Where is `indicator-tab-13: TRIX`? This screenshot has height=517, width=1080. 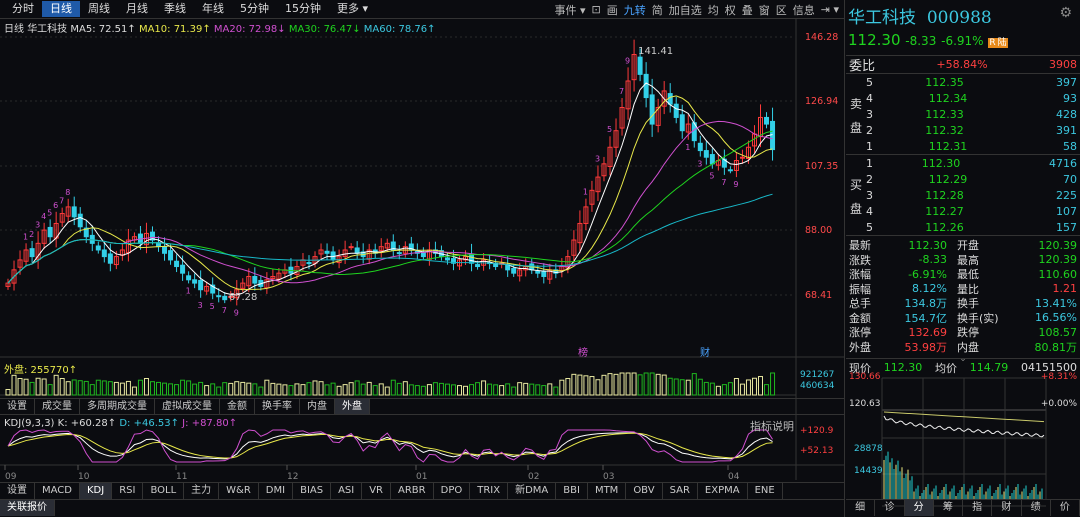
indicator-tab-13: TRIX is located at coordinates (489, 491).